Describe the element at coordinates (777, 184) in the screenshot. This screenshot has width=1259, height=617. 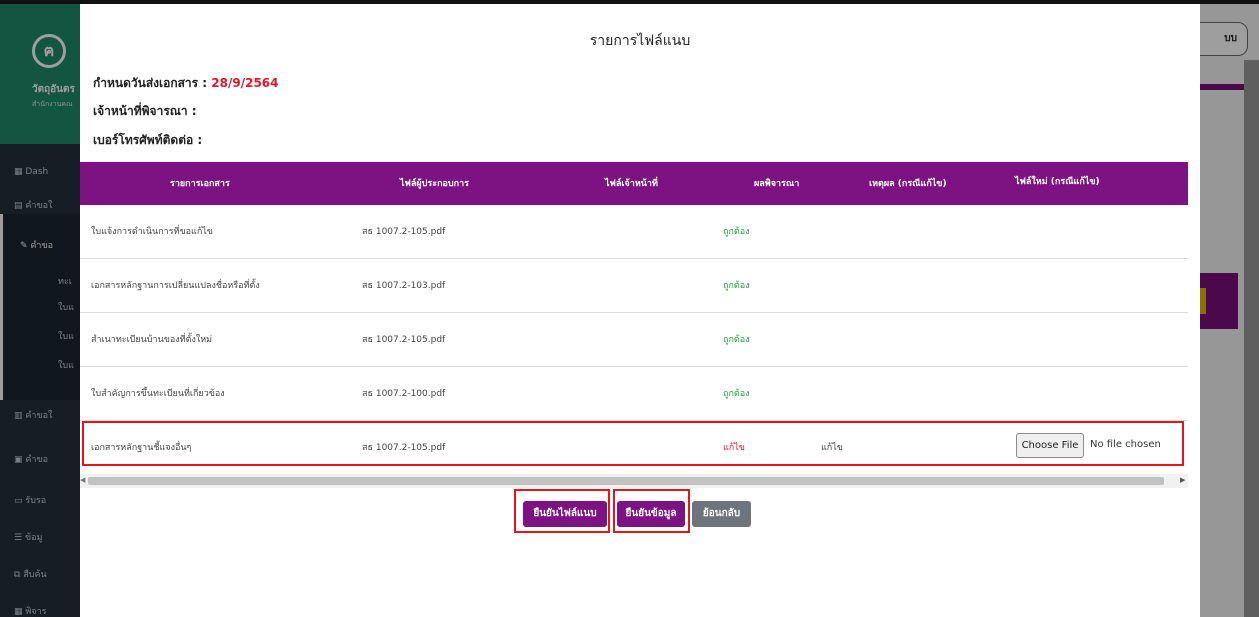
I see `column-header-result: ผลพิจารณา` at that location.